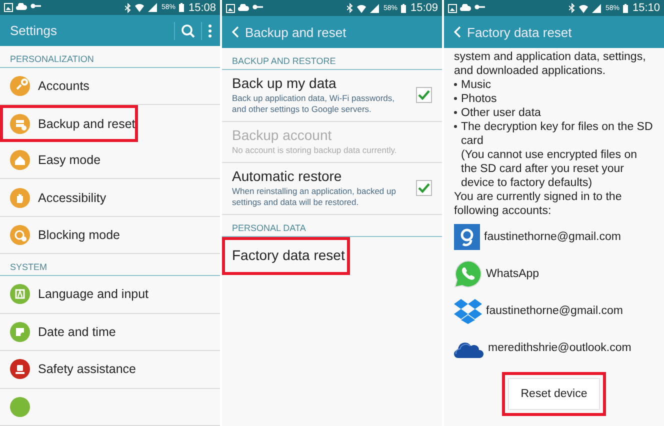 The width and height of the screenshot is (664, 426). What do you see at coordinates (110, 87) in the screenshot?
I see `settings-item: Accounts` at bounding box center [110, 87].